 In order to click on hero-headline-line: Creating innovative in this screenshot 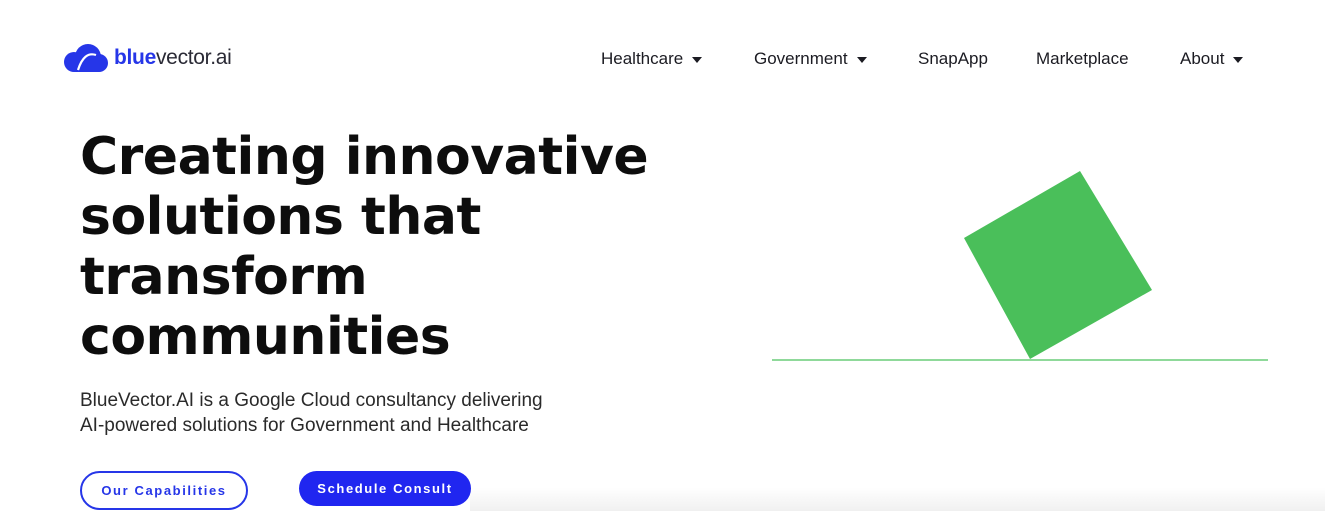, I will do `click(364, 157)`.